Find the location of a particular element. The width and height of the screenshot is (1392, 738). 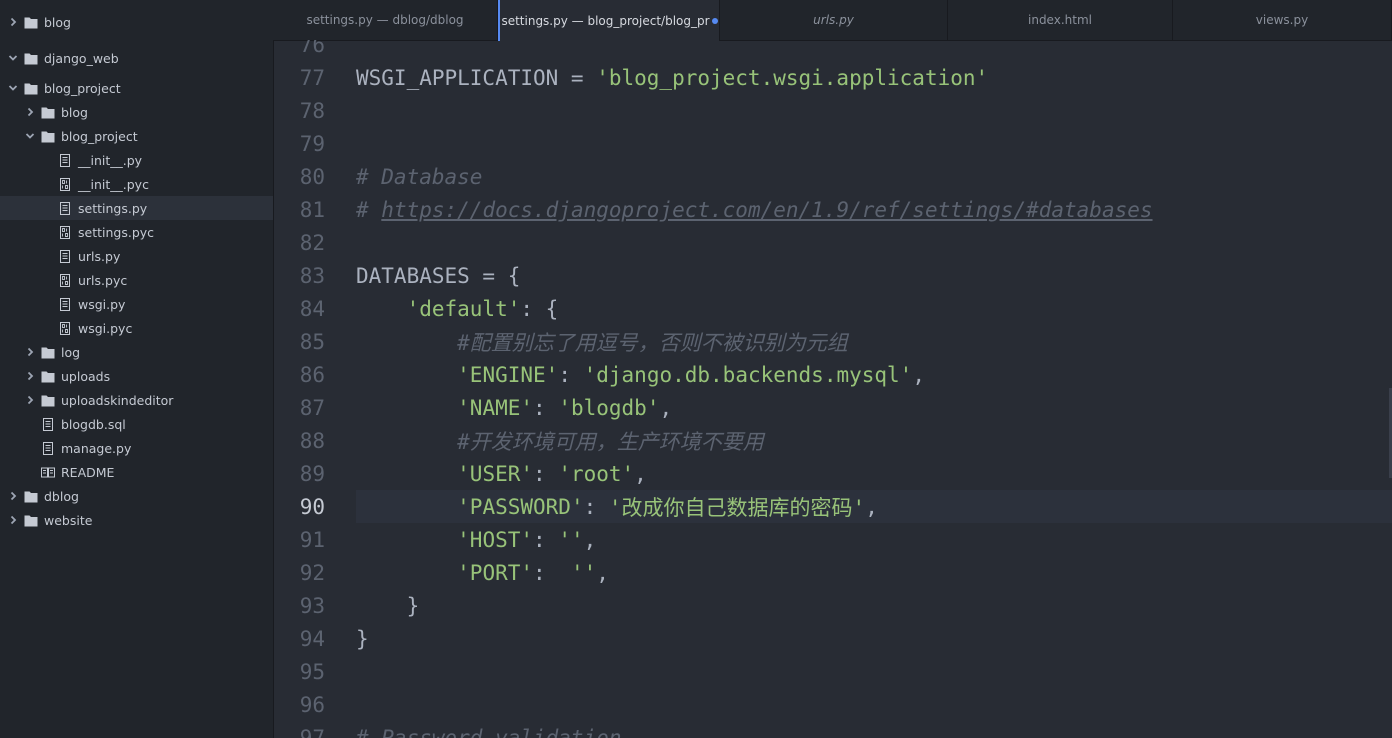

tree-item-label: log is located at coordinates (71, 352).